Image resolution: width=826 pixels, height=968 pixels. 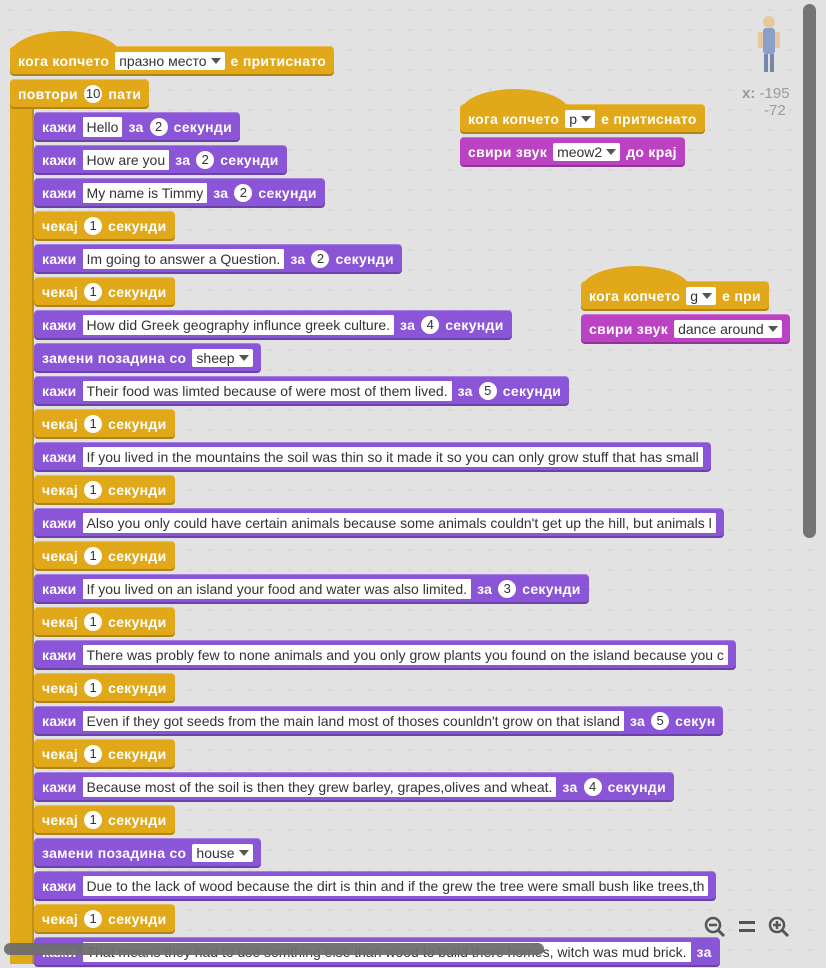 I want to click on repeat-block: повтори 10 пати, so click(x=80, y=94).